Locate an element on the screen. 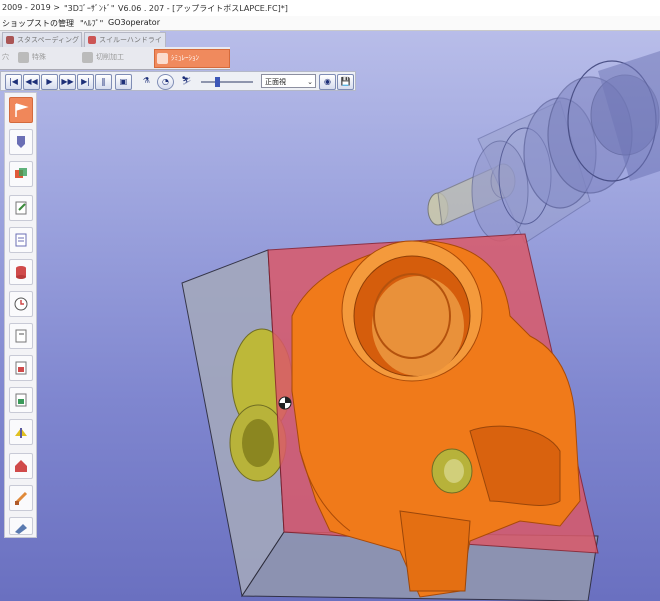 The height and width of the screenshot is (601, 660). cutting-button: 切削加工 is located at coordinates (118, 57).